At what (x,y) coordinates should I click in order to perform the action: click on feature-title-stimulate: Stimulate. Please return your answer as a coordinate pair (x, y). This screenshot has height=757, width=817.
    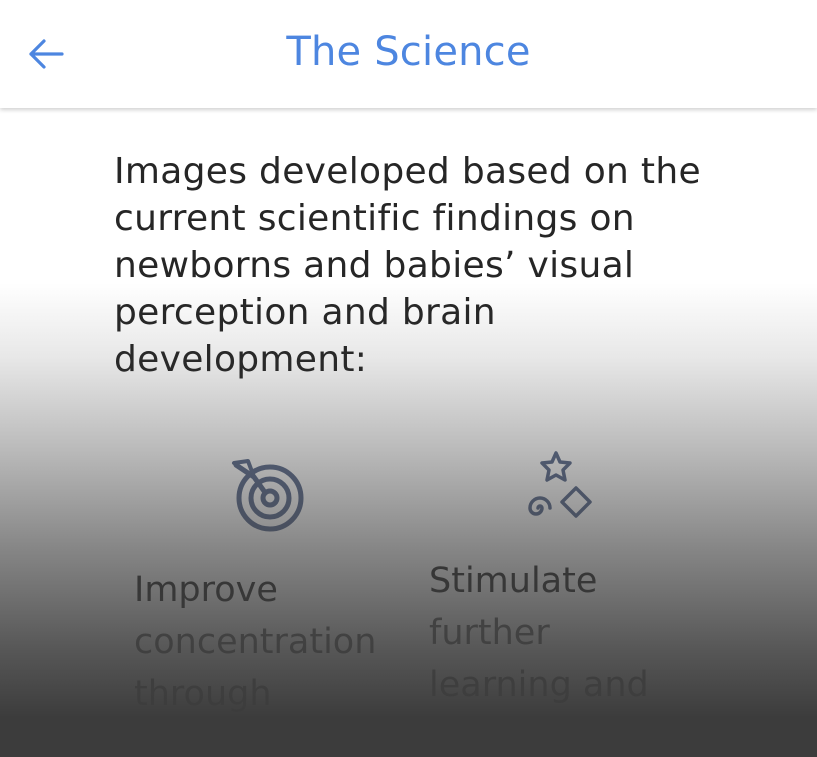
    Looking at the image, I should click on (513, 581).